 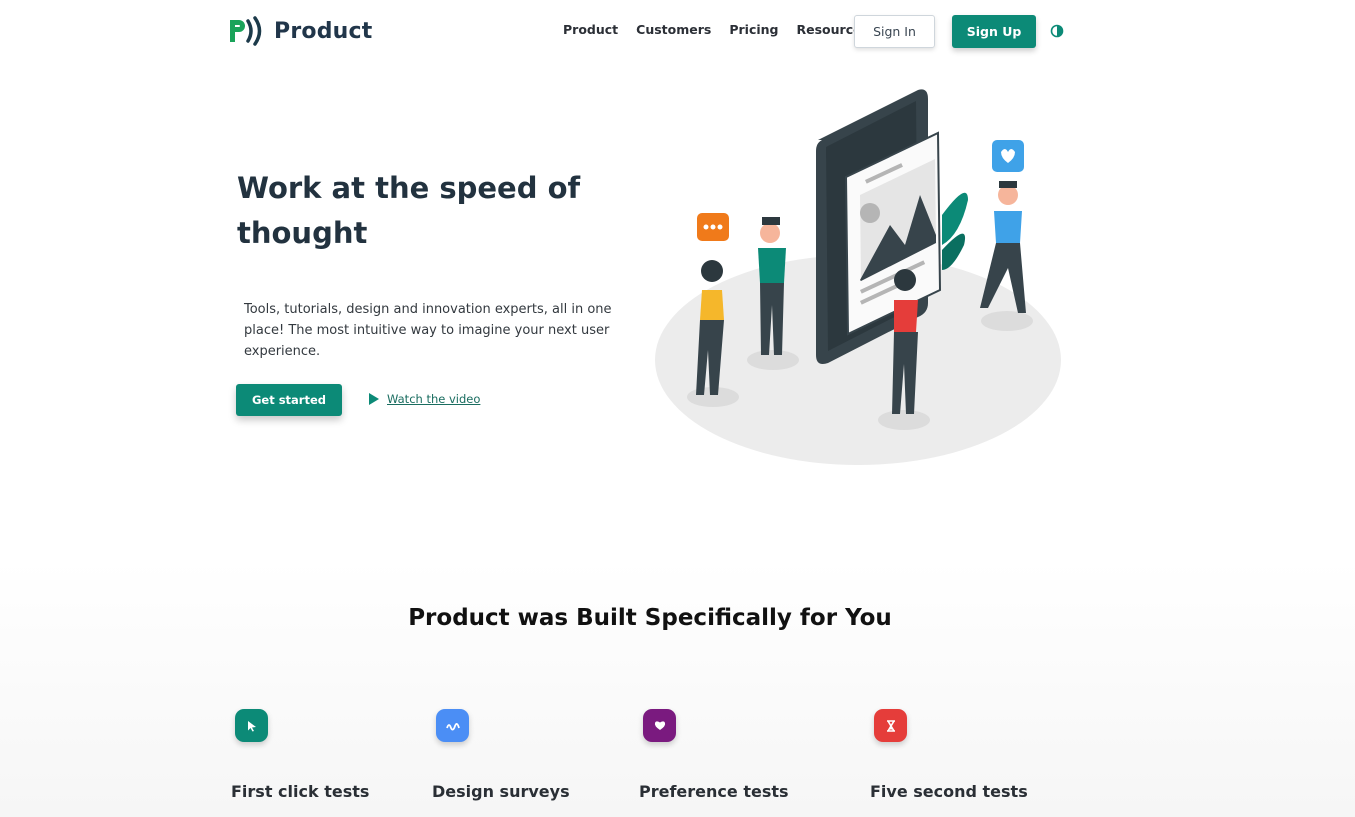 I want to click on get-started-button: Get started, so click(x=289, y=400).